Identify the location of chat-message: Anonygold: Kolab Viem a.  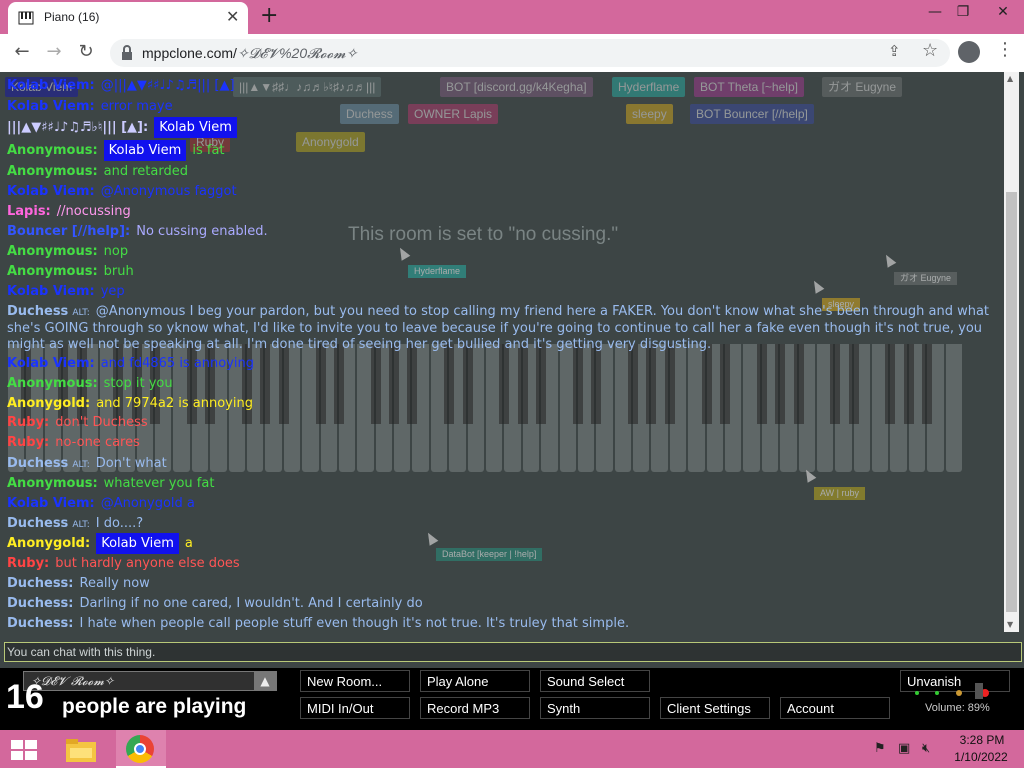
(100, 543).